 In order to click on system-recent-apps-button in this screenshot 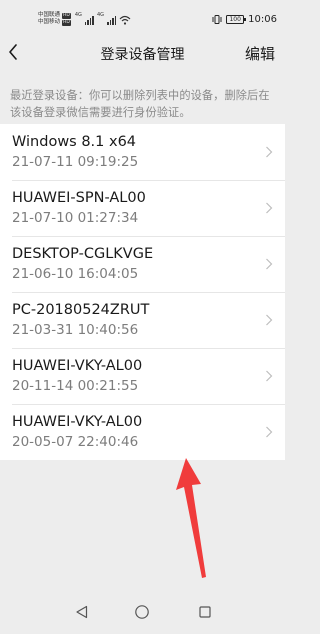, I will do `click(205, 612)`.